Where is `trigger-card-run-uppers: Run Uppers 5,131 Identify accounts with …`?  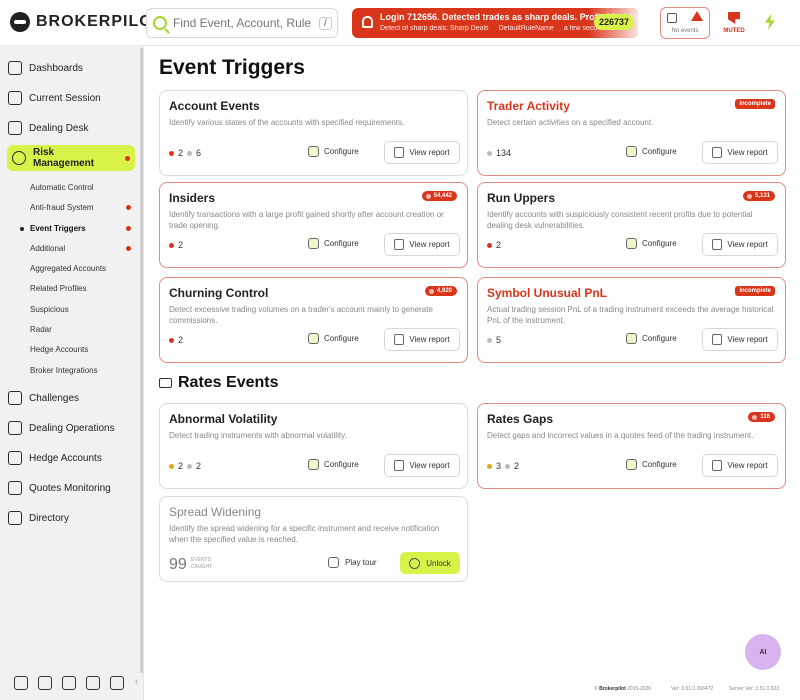
trigger-card-run-uppers: Run Uppers 5,131 Identify accounts with … is located at coordinates (631, 225).